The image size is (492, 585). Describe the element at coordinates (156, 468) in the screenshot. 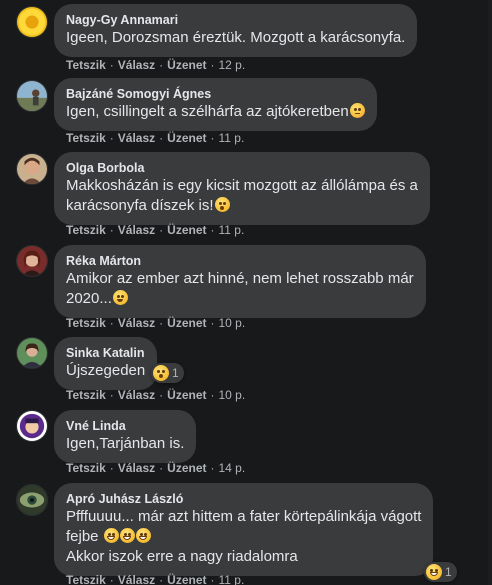

I see `comment-actions: Tetszik · Válasz · Üzenet · 14 p.` at that location.